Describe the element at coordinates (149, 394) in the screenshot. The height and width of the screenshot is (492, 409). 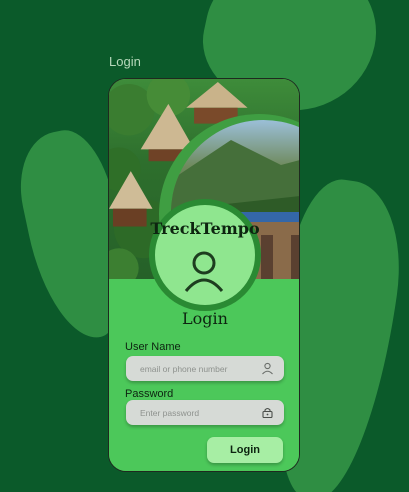
I see `password-label: Password` at that location.